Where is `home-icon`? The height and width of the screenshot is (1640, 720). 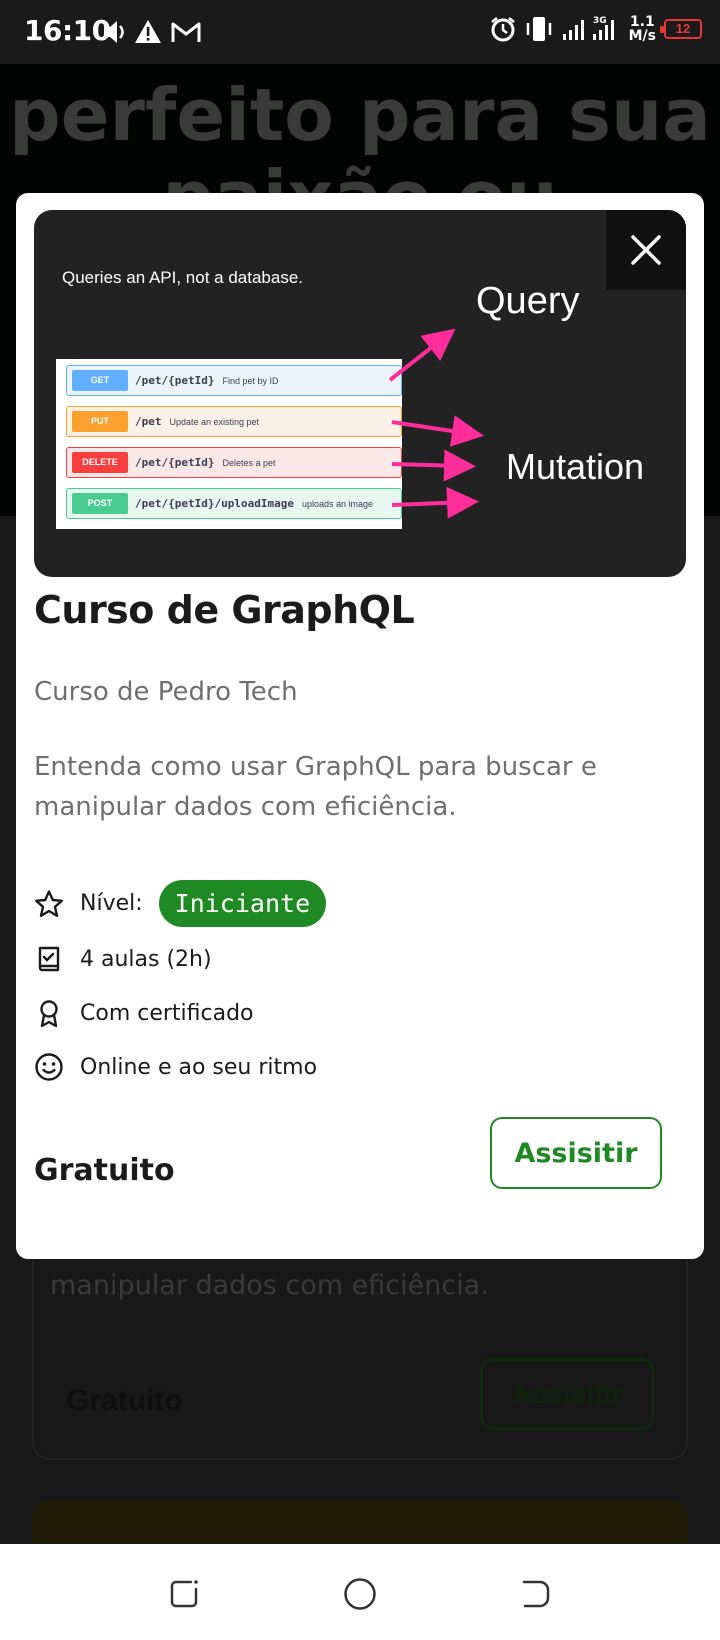 home-icon is located at coordinates (360, 1594).